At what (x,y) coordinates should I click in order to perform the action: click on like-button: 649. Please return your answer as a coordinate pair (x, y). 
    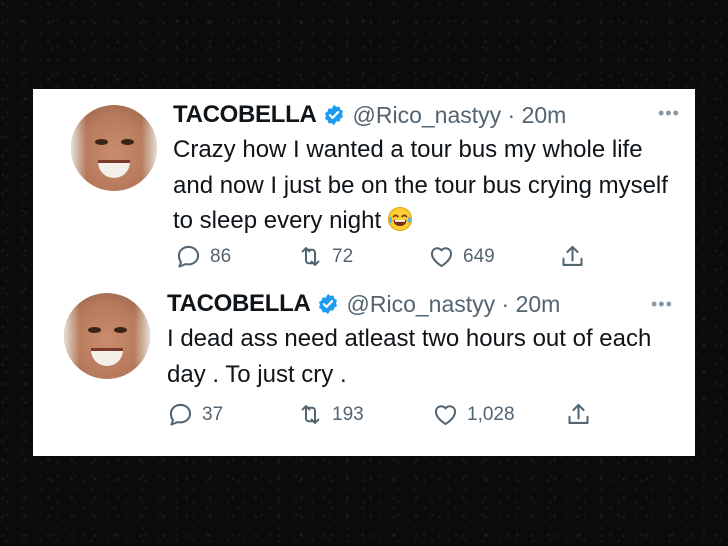
    Looking at the image, I should click on (461, 256).